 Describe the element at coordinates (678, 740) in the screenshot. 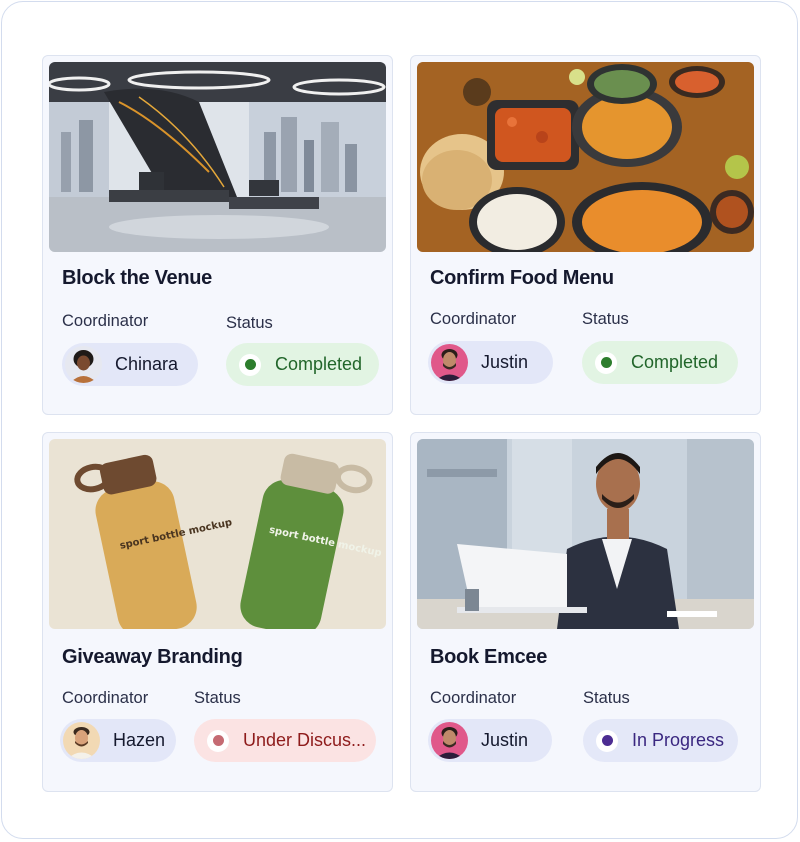

I see `status-text: In Progress` at that location.